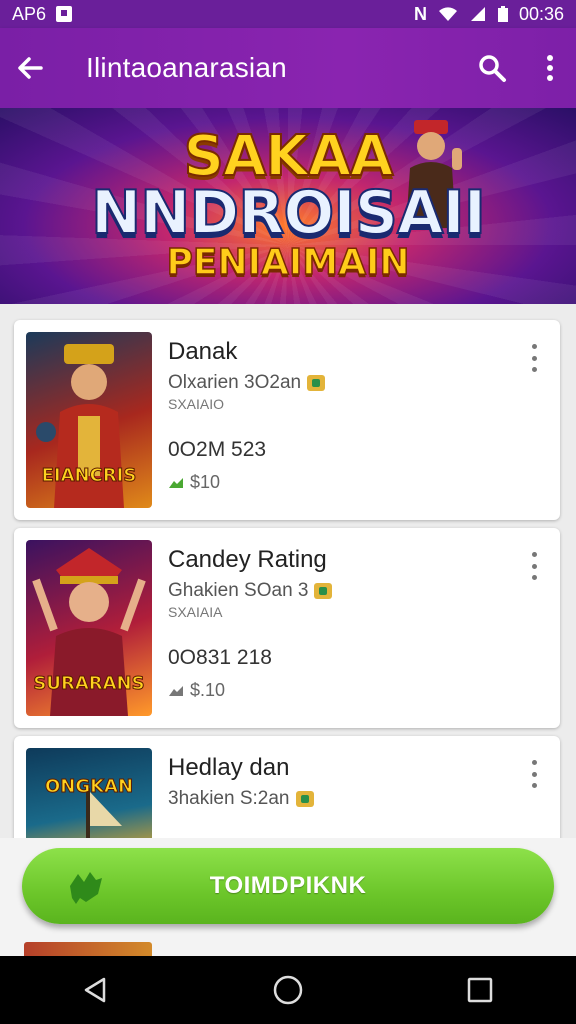 Image resolution: width=576 pixels, height=1024 pixels. I want to click on item-title: Candey Rating, so click(247, 559).